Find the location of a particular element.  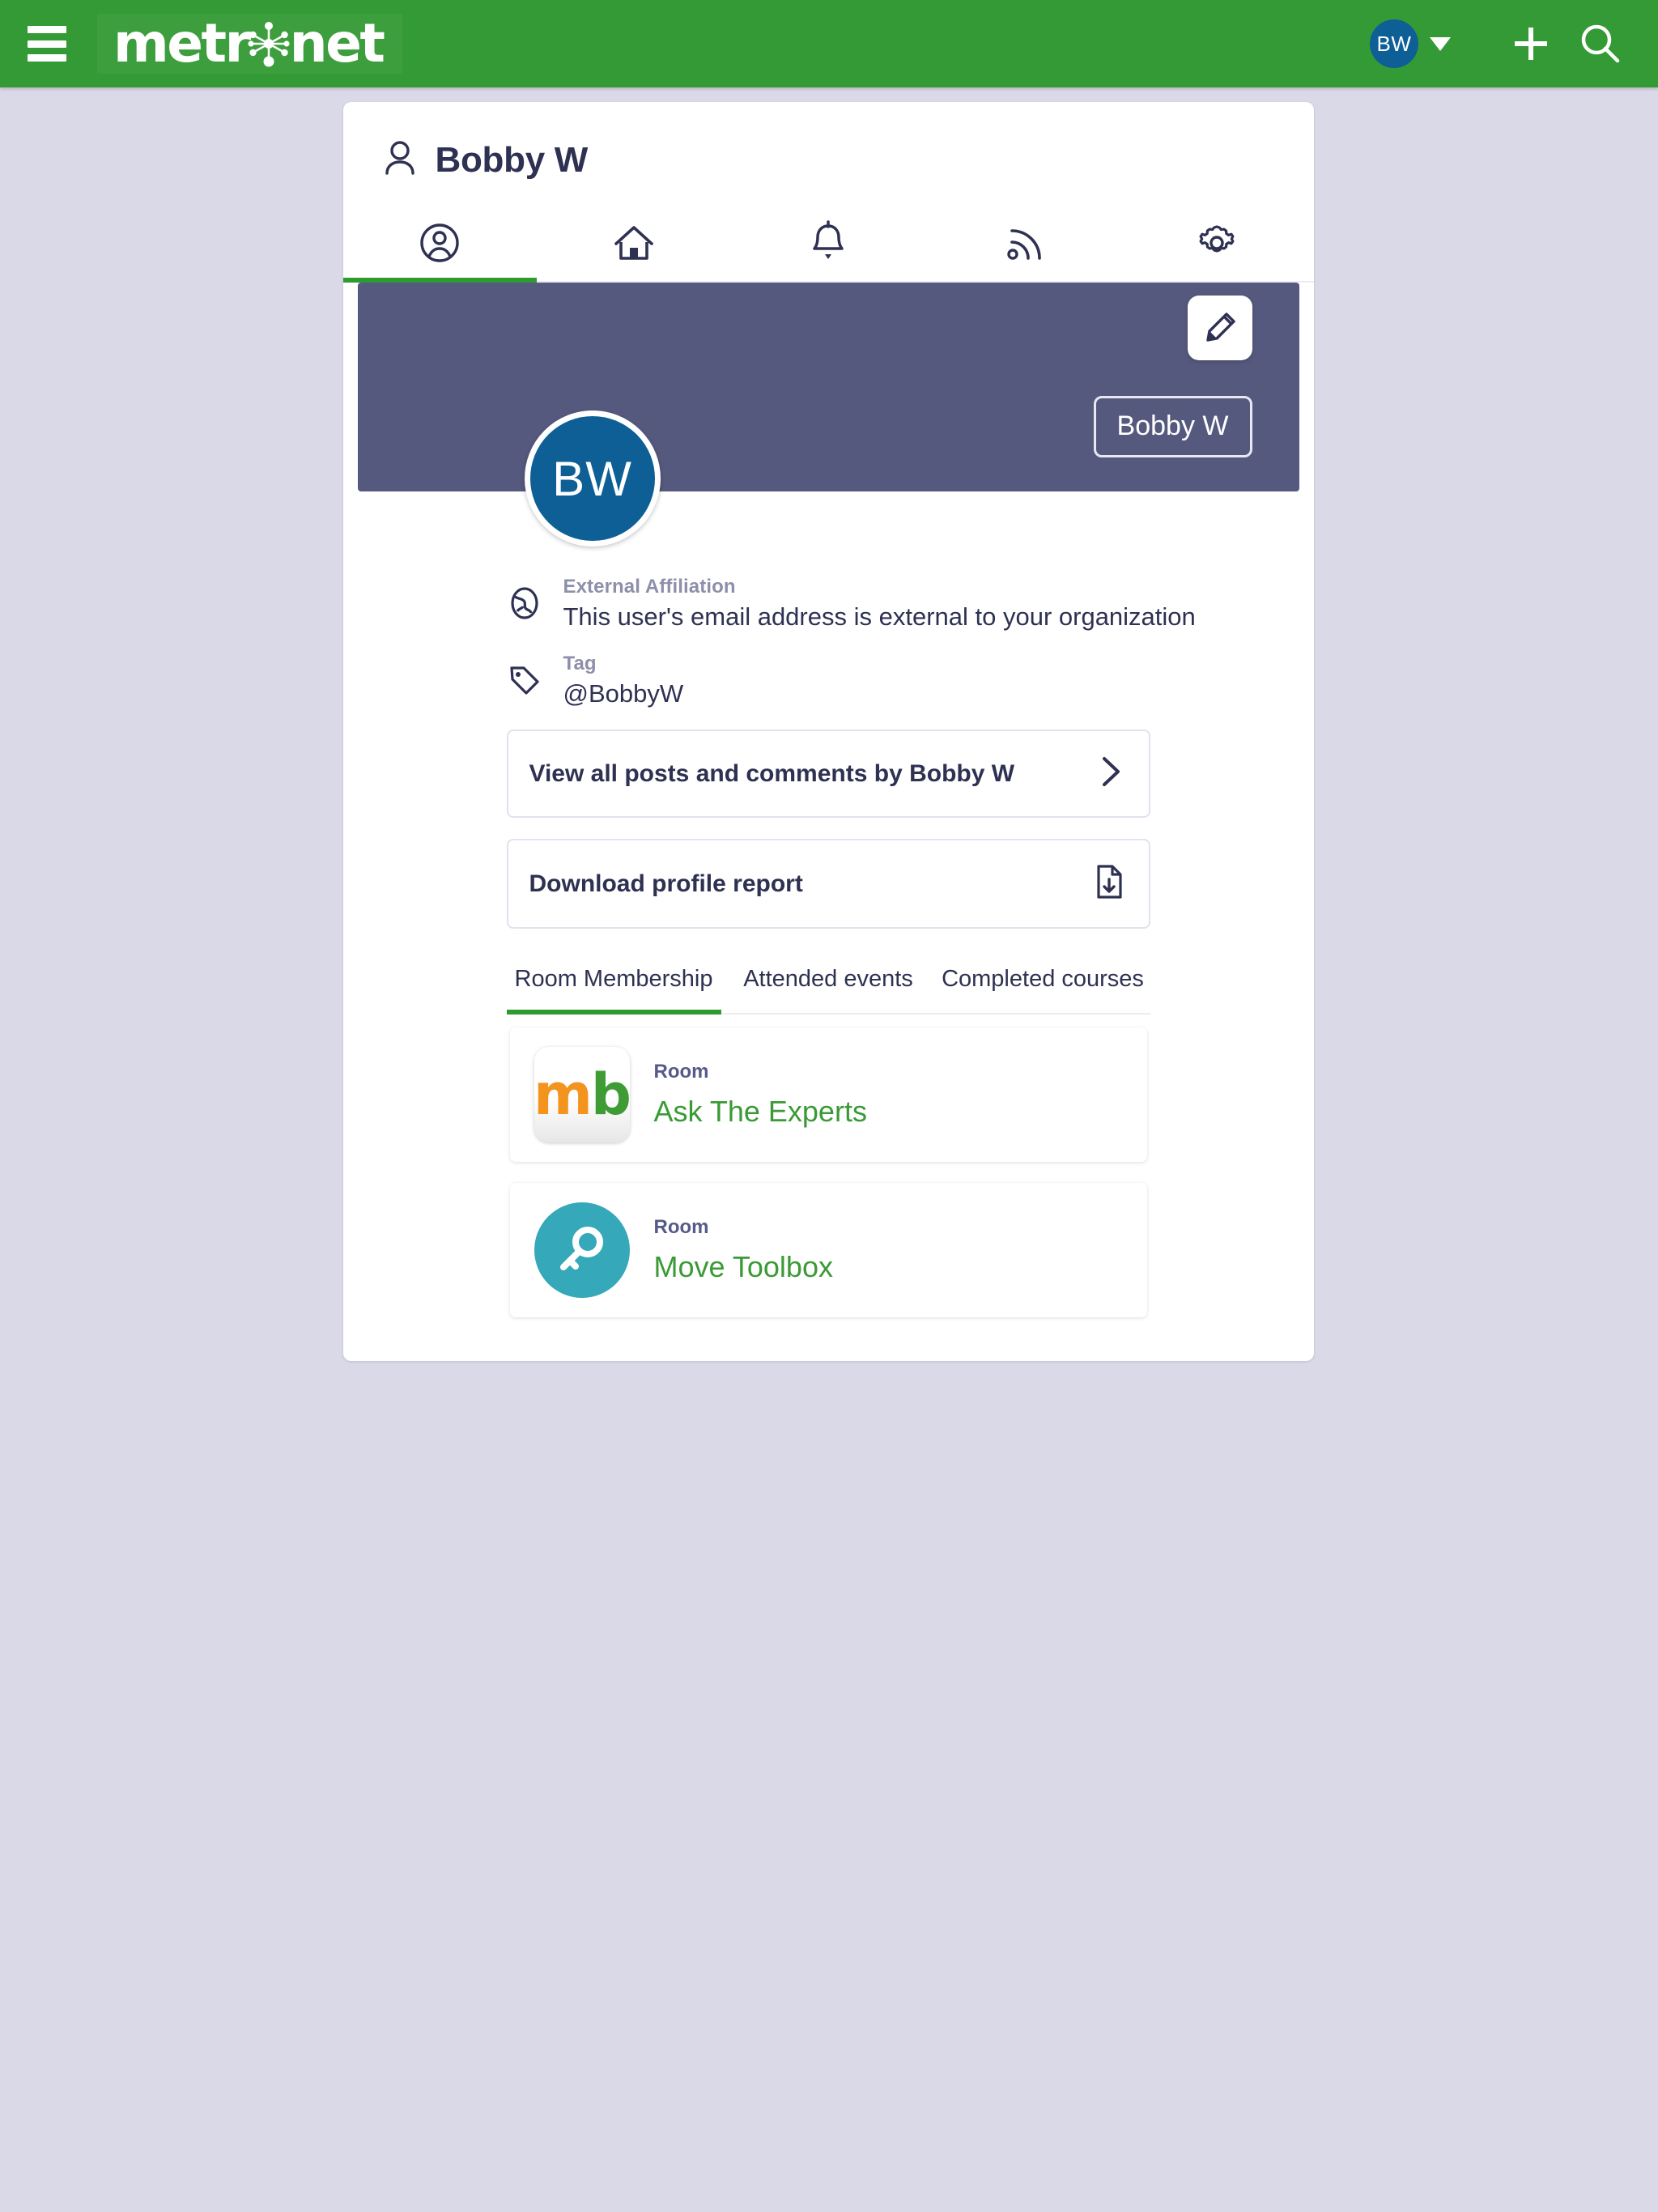

profile-name-badge: Bobby W is located at coordinates (1172, 426).